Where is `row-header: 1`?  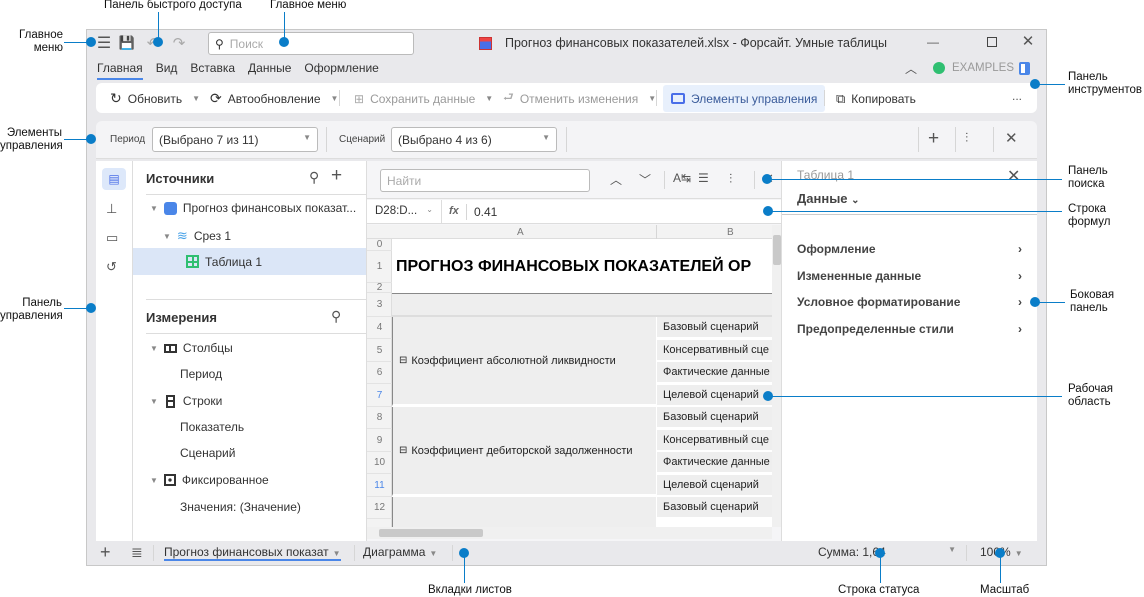
row-header: 1 is located at coordinates (379, 267).